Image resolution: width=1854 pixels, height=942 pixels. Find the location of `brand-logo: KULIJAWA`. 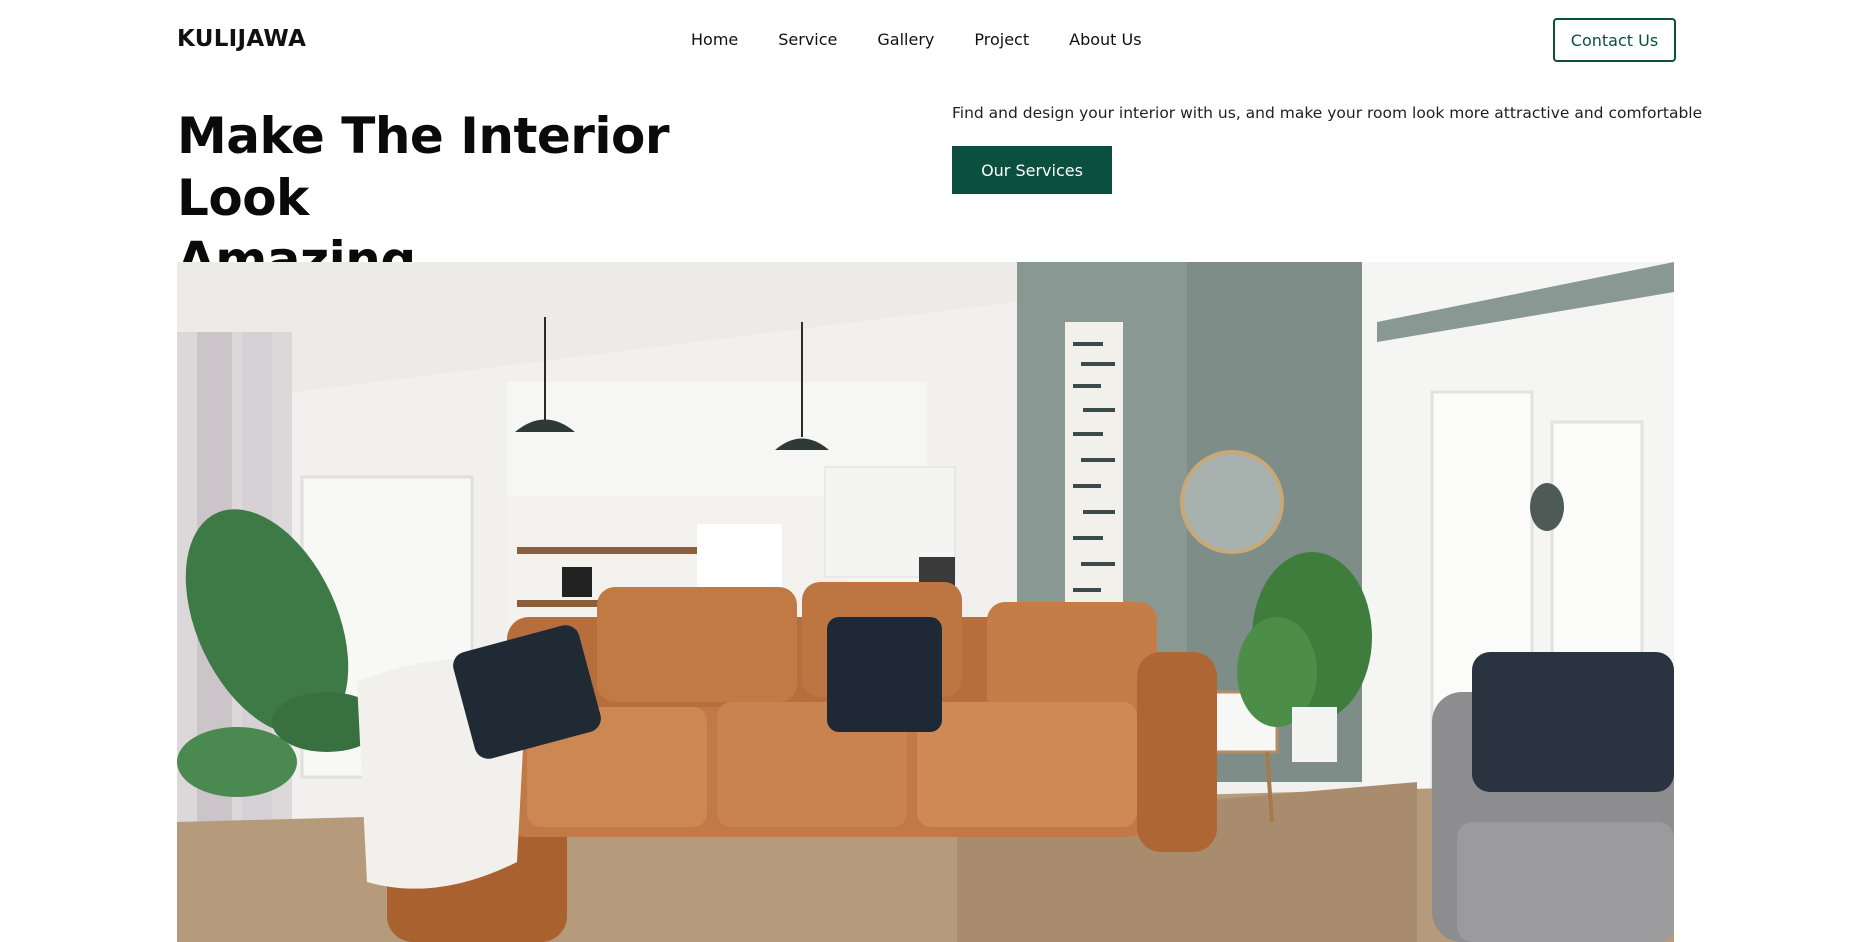

brand-logo: KULIJAWA is located at coordinates (241, 39).